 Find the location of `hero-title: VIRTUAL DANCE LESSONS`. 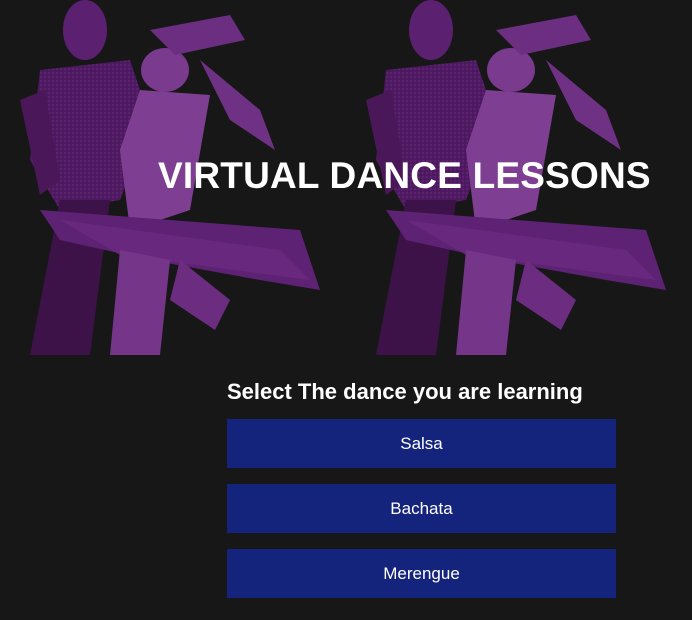

hero-title: VIRTUAL DANCE LESSONS is located at coordinates (404, 175).